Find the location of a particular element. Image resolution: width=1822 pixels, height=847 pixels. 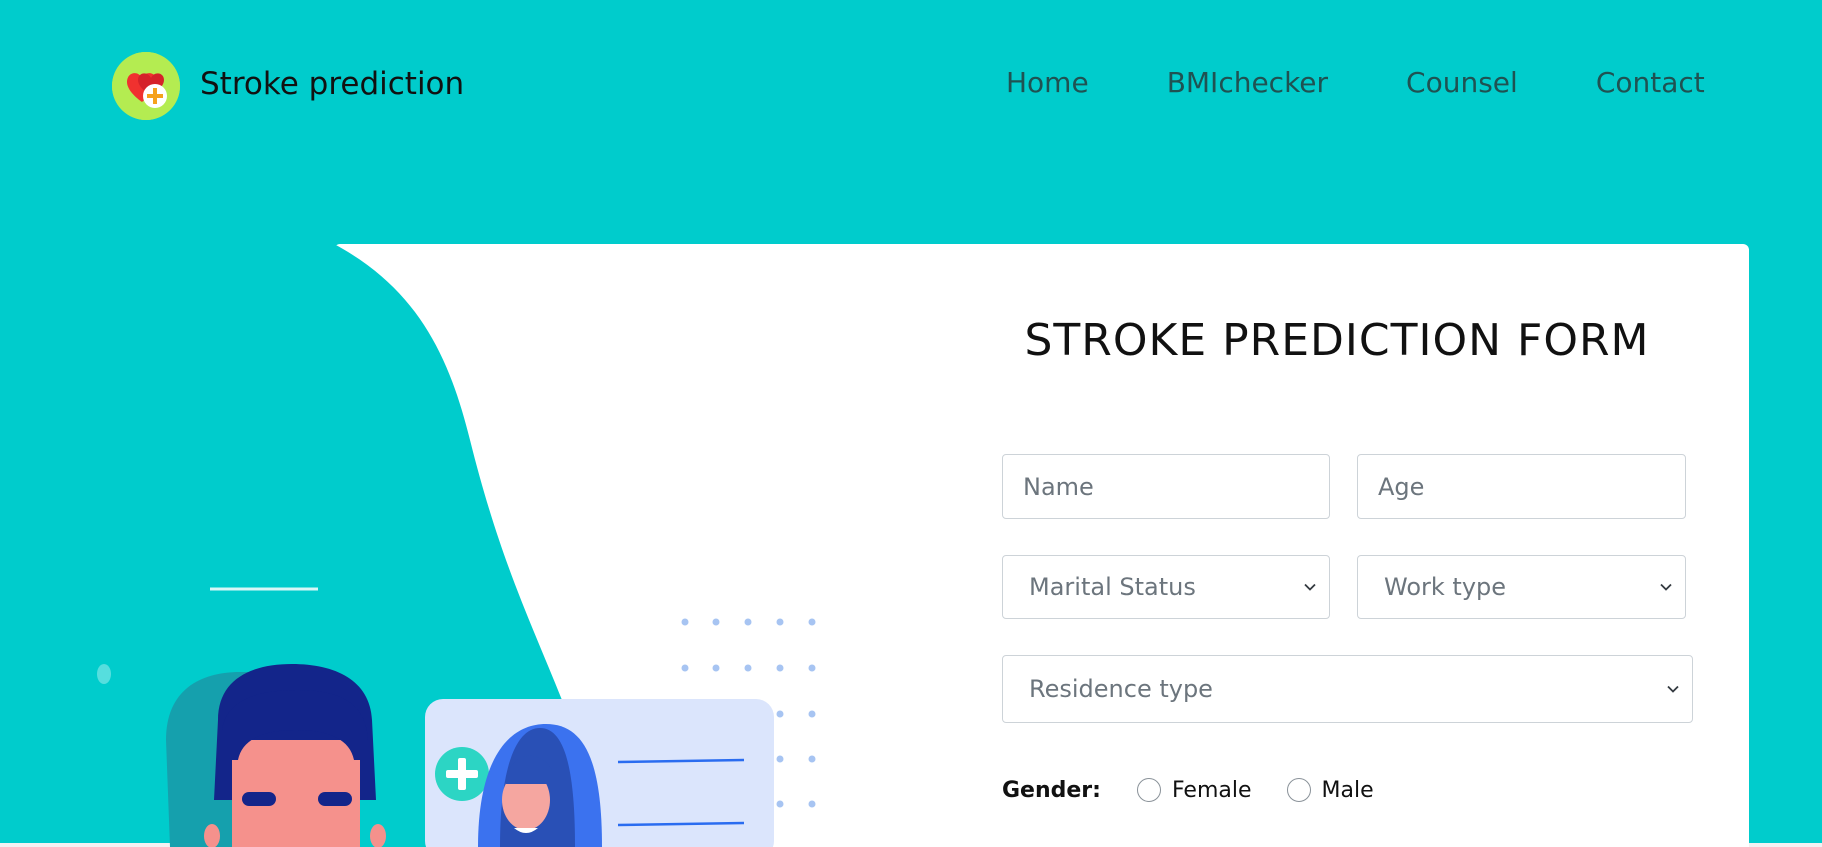

age-input is located at coordinates (1521, 486).